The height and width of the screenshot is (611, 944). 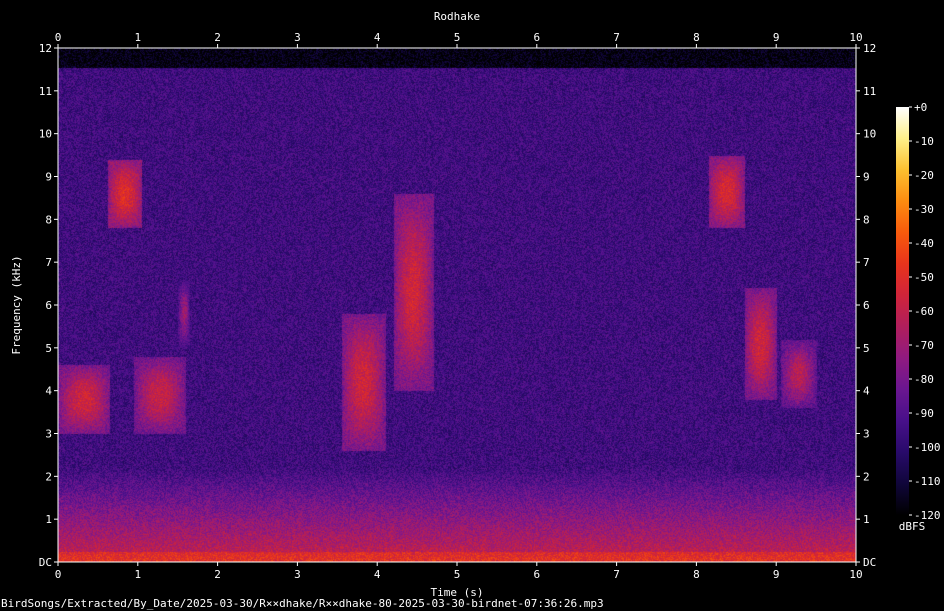 What do you see at coordinates (137, 37) in the screenshot?
I see `x-tick-label-top: 1` at bounding box center [137, 37].